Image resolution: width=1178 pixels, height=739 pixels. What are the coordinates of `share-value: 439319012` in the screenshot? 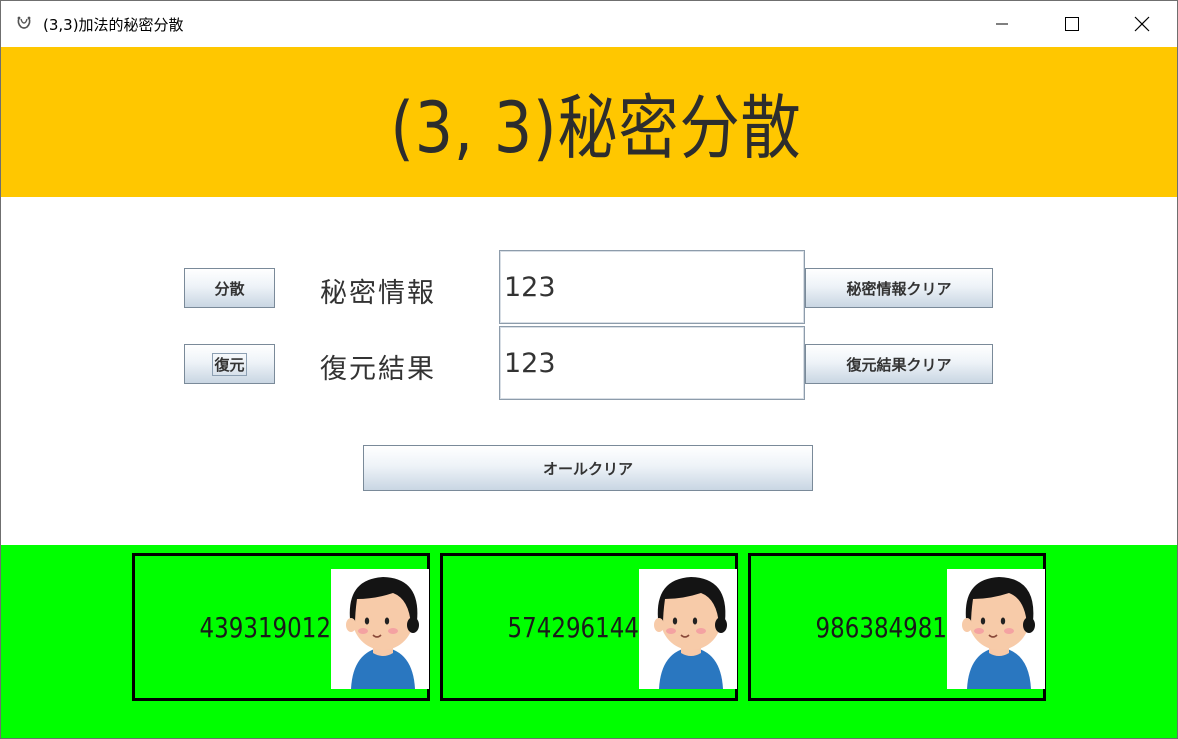 It's located at (265, 627).